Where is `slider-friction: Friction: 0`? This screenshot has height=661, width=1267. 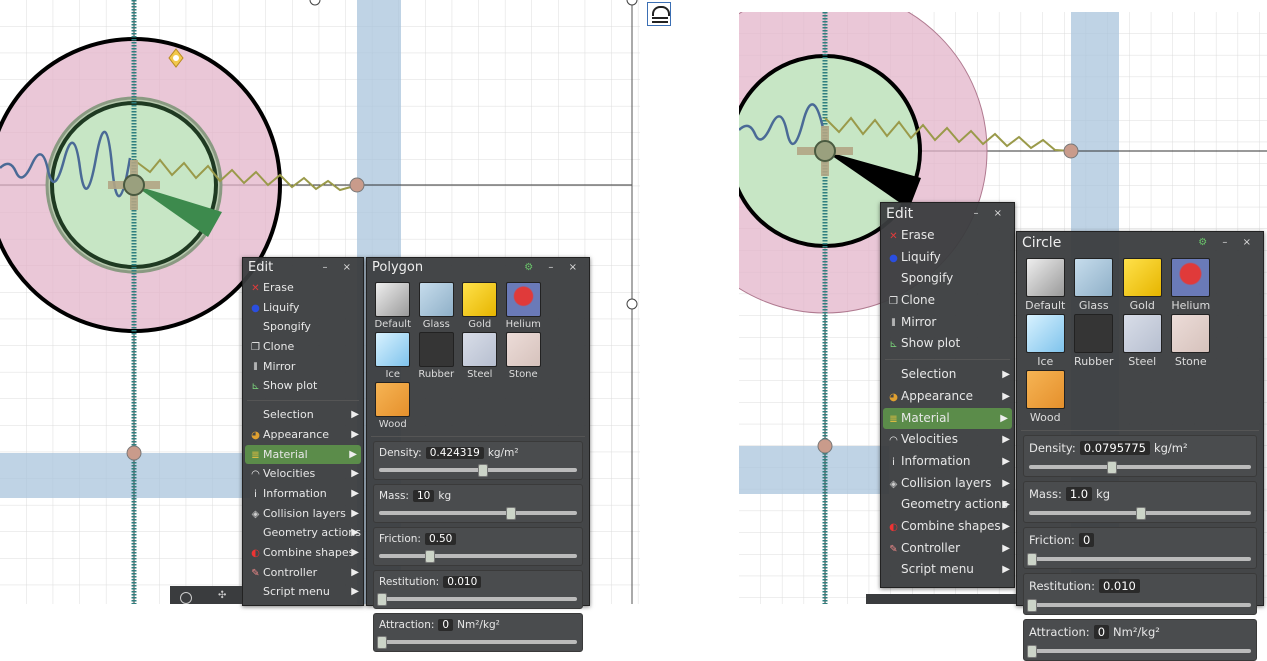
slider-friction: Friction: 0 is located at coordinates (1140, 548).